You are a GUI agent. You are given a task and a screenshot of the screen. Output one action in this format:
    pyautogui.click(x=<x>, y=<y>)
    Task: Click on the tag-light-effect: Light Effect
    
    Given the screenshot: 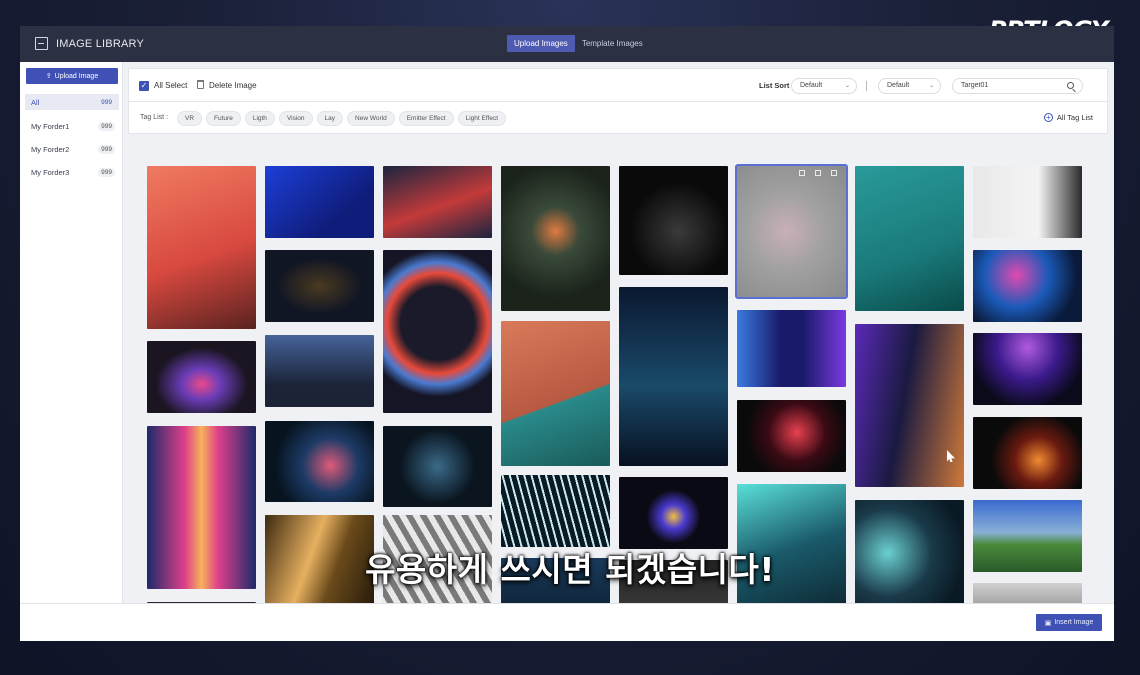 What is the action you would take?
    pyautogui.click(x=481, y=118)
    